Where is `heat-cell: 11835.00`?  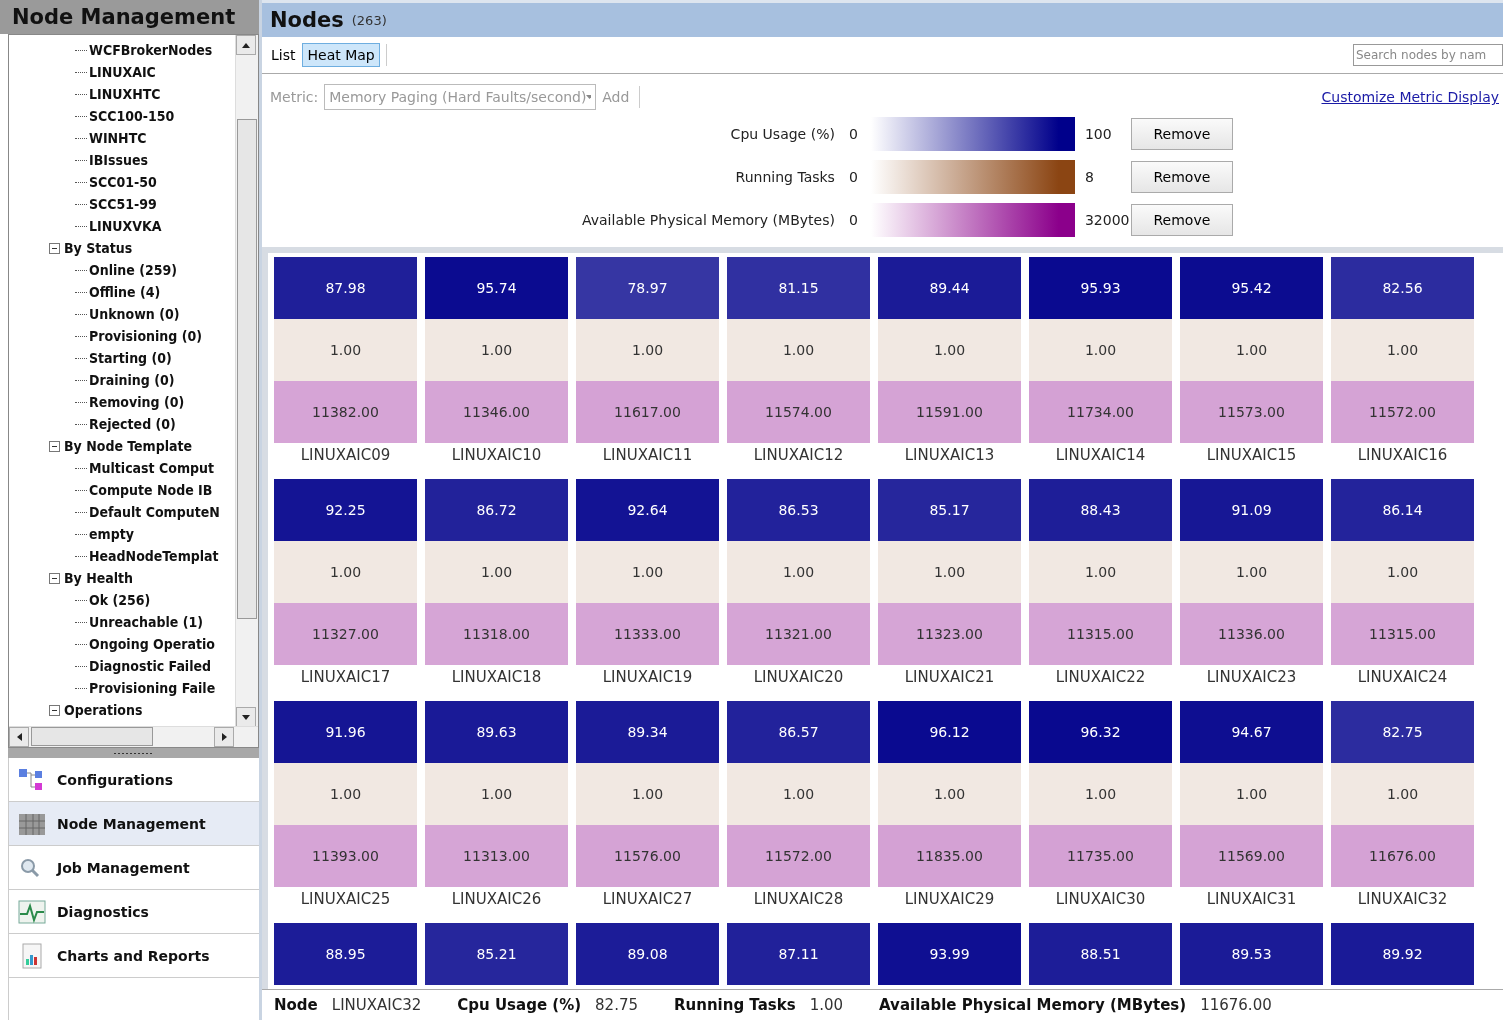 heat-cell: 11835.00 is located at coordinates (949, 856).